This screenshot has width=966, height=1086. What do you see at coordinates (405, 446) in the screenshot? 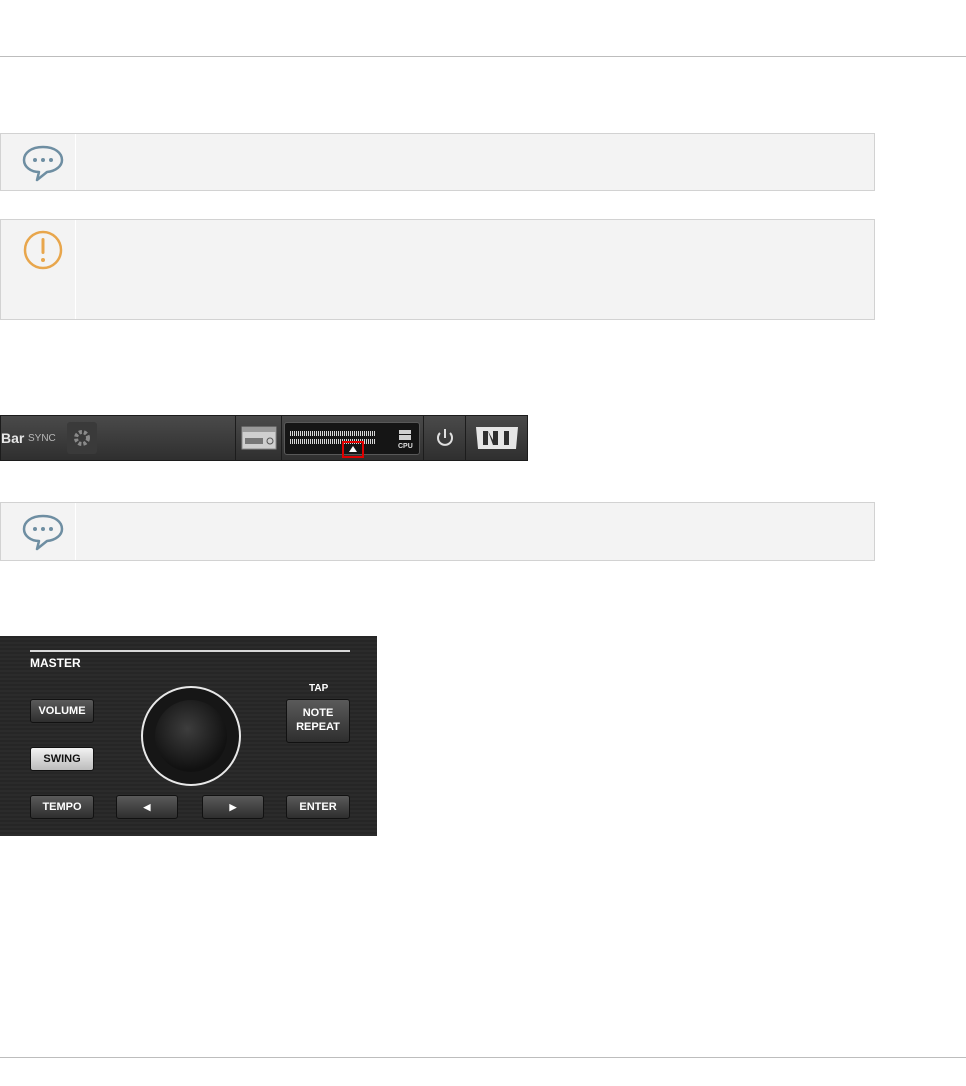
I see `cpu-label: CPU` at bounding box center [405, 446].